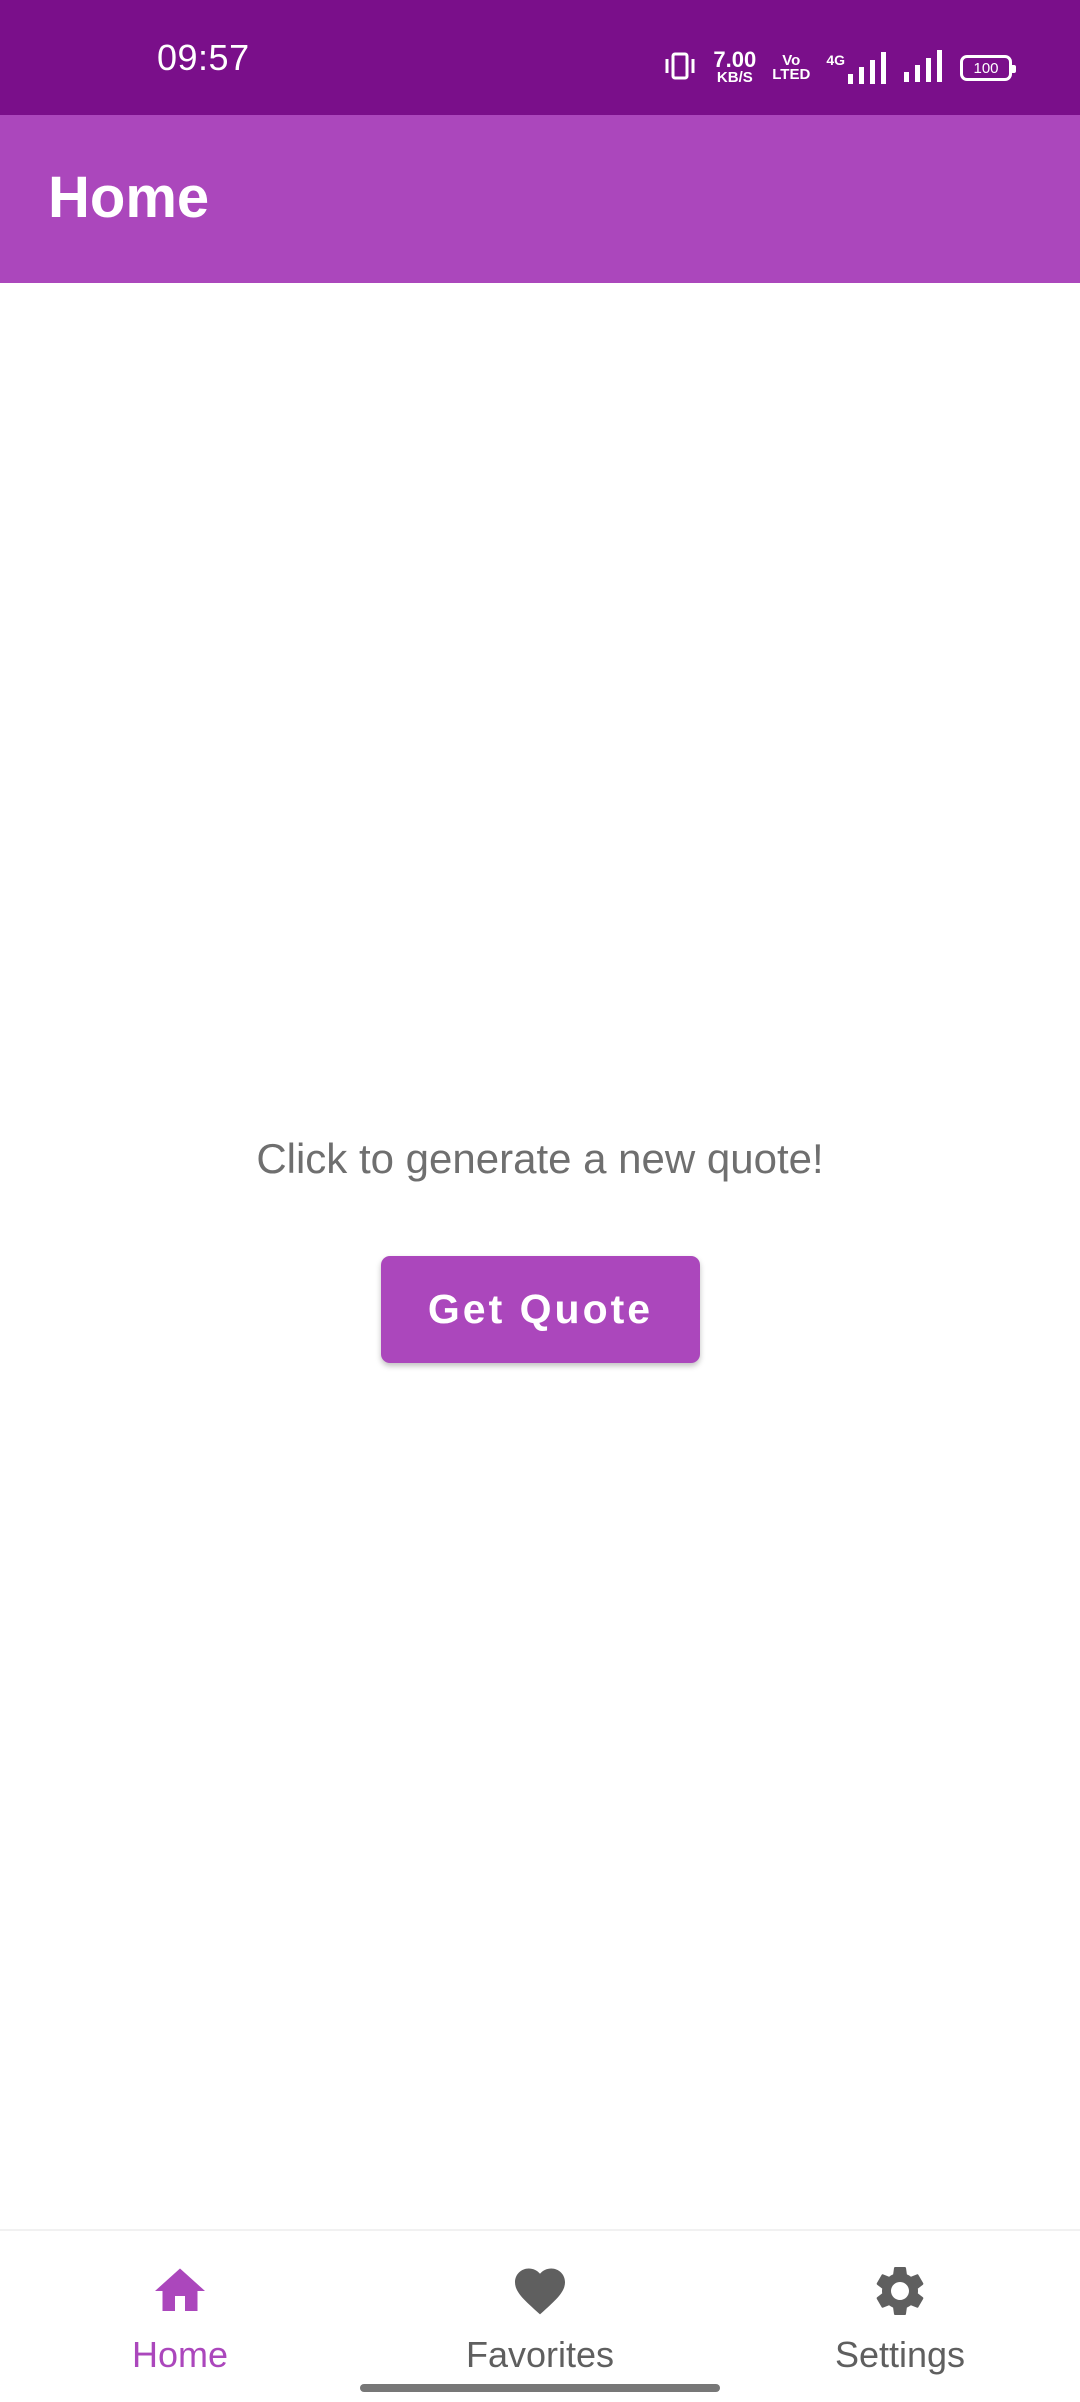 This screenshot has width=1080, height=2402. I want to click on battery-level: 100, so click(986, 68).